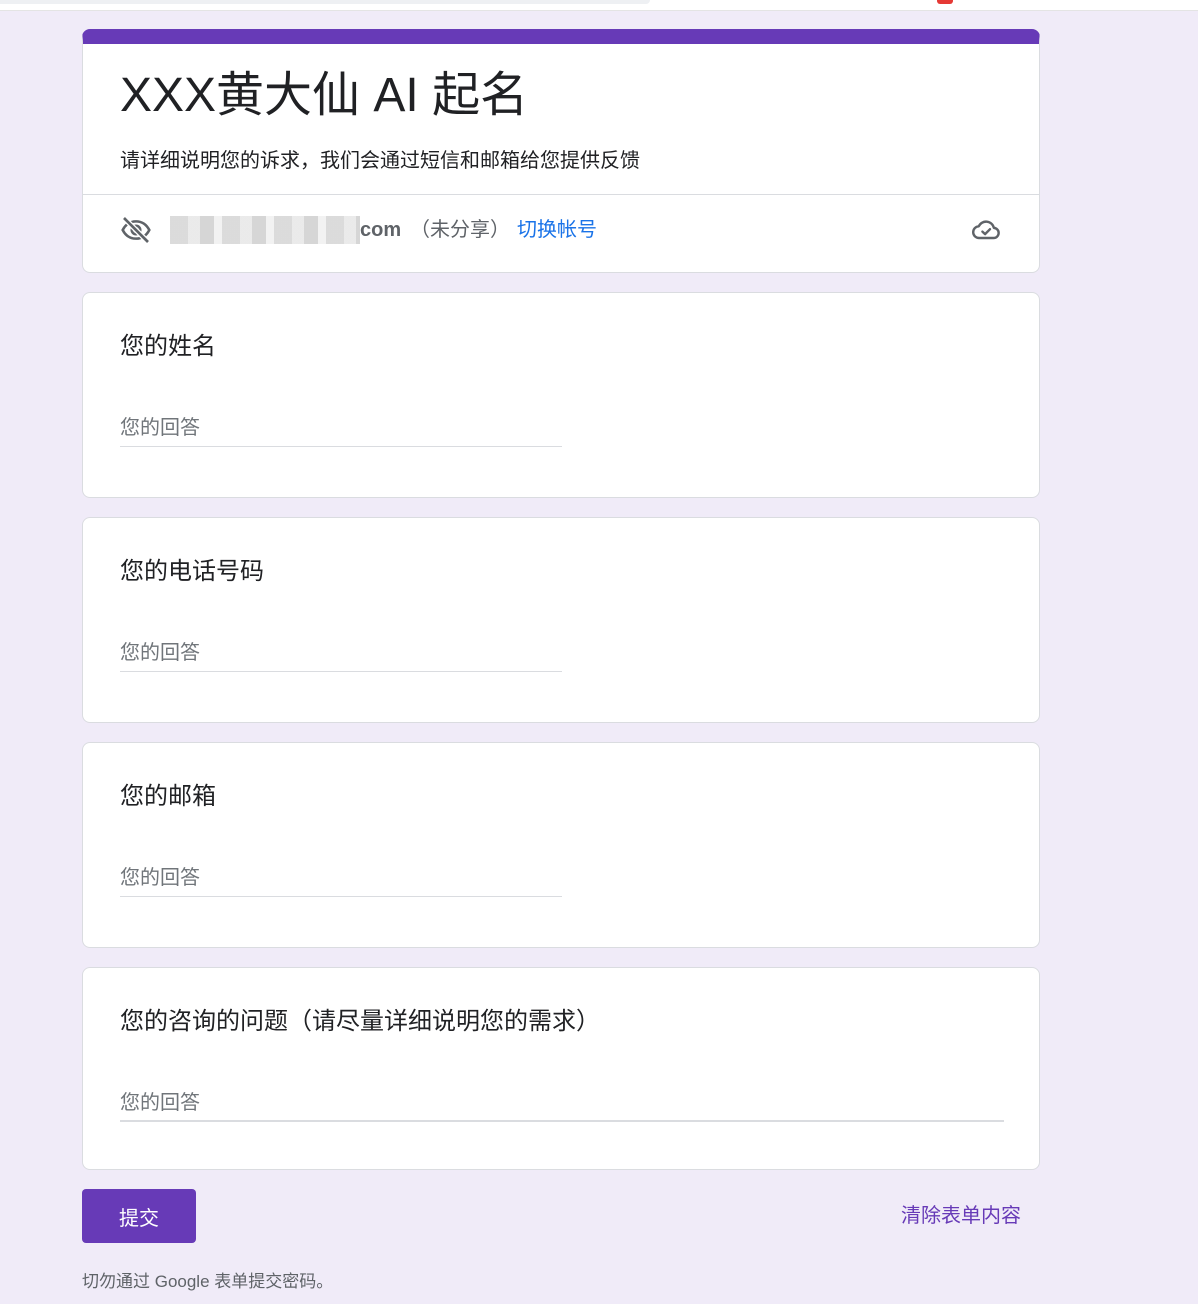 Image resolution: width=1198 pixels, height=1304 pixels. I want to click on email-suffix: com, so click(381, 230).